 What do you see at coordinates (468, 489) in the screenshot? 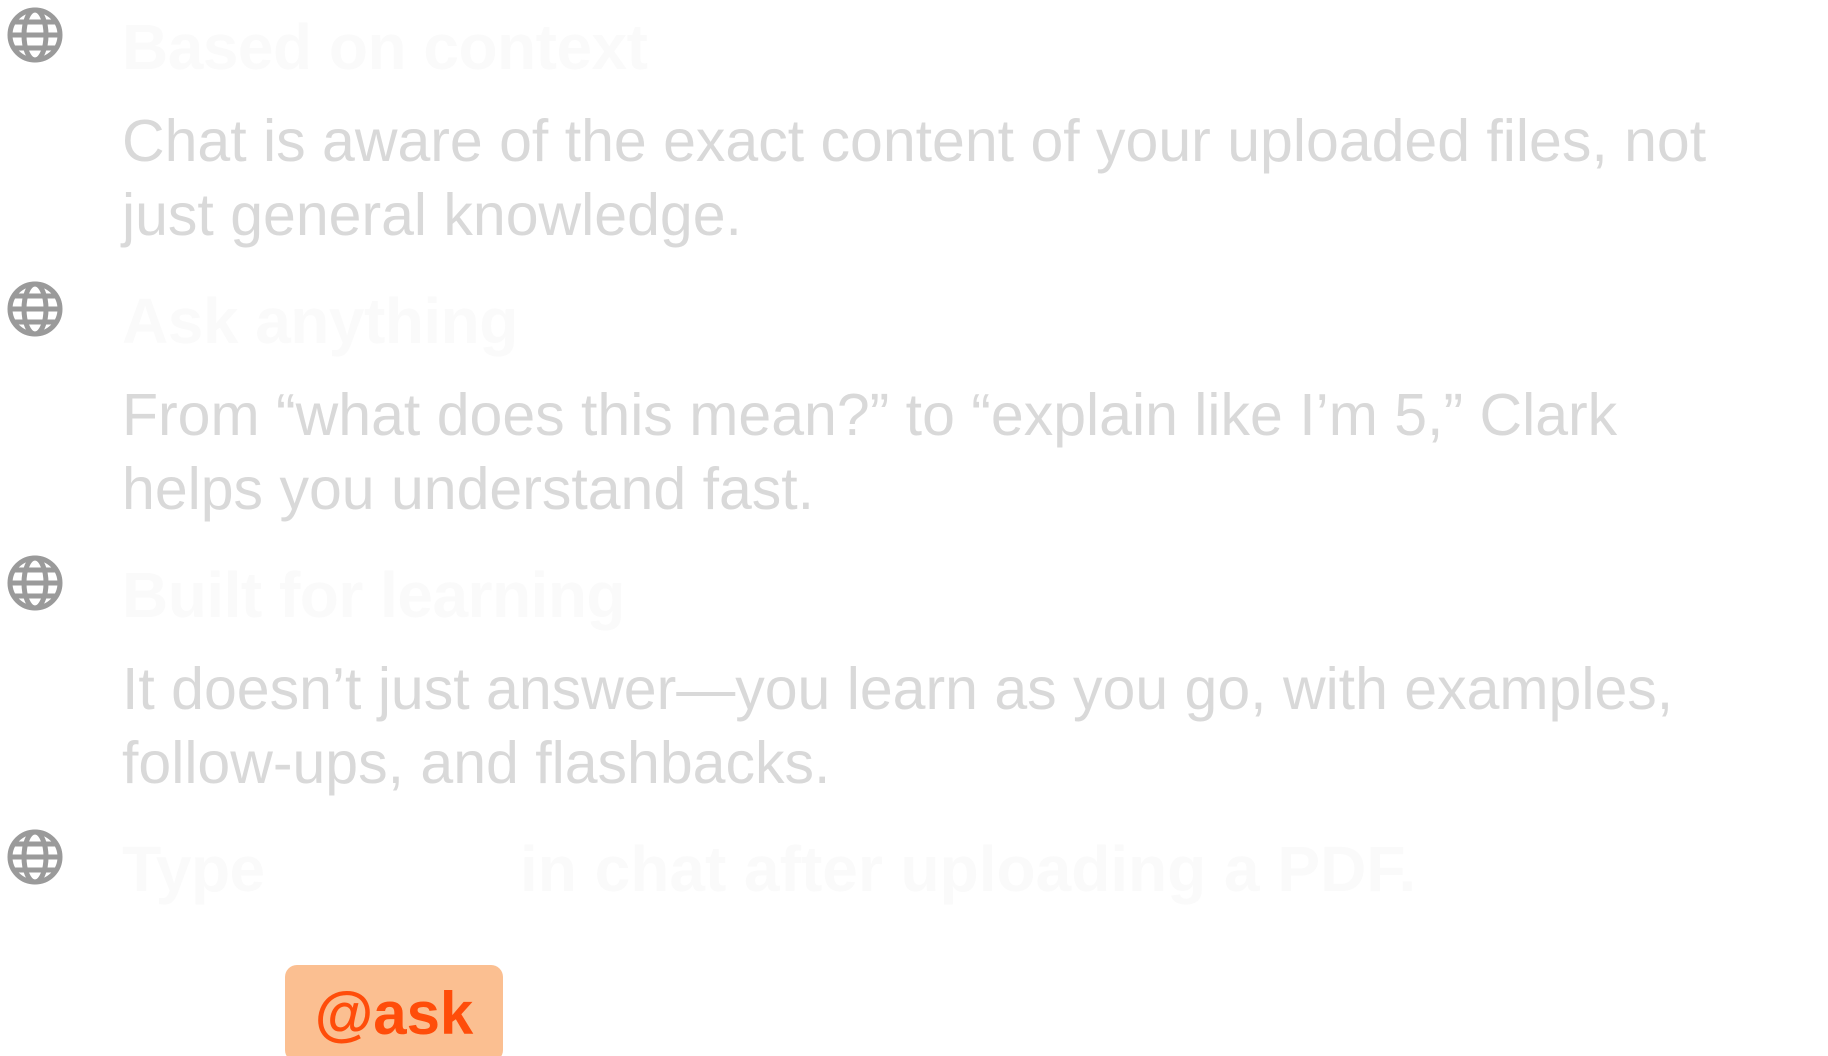
I see `feature-description-line: helps you understand fast.` at bounding box center [468, 489].